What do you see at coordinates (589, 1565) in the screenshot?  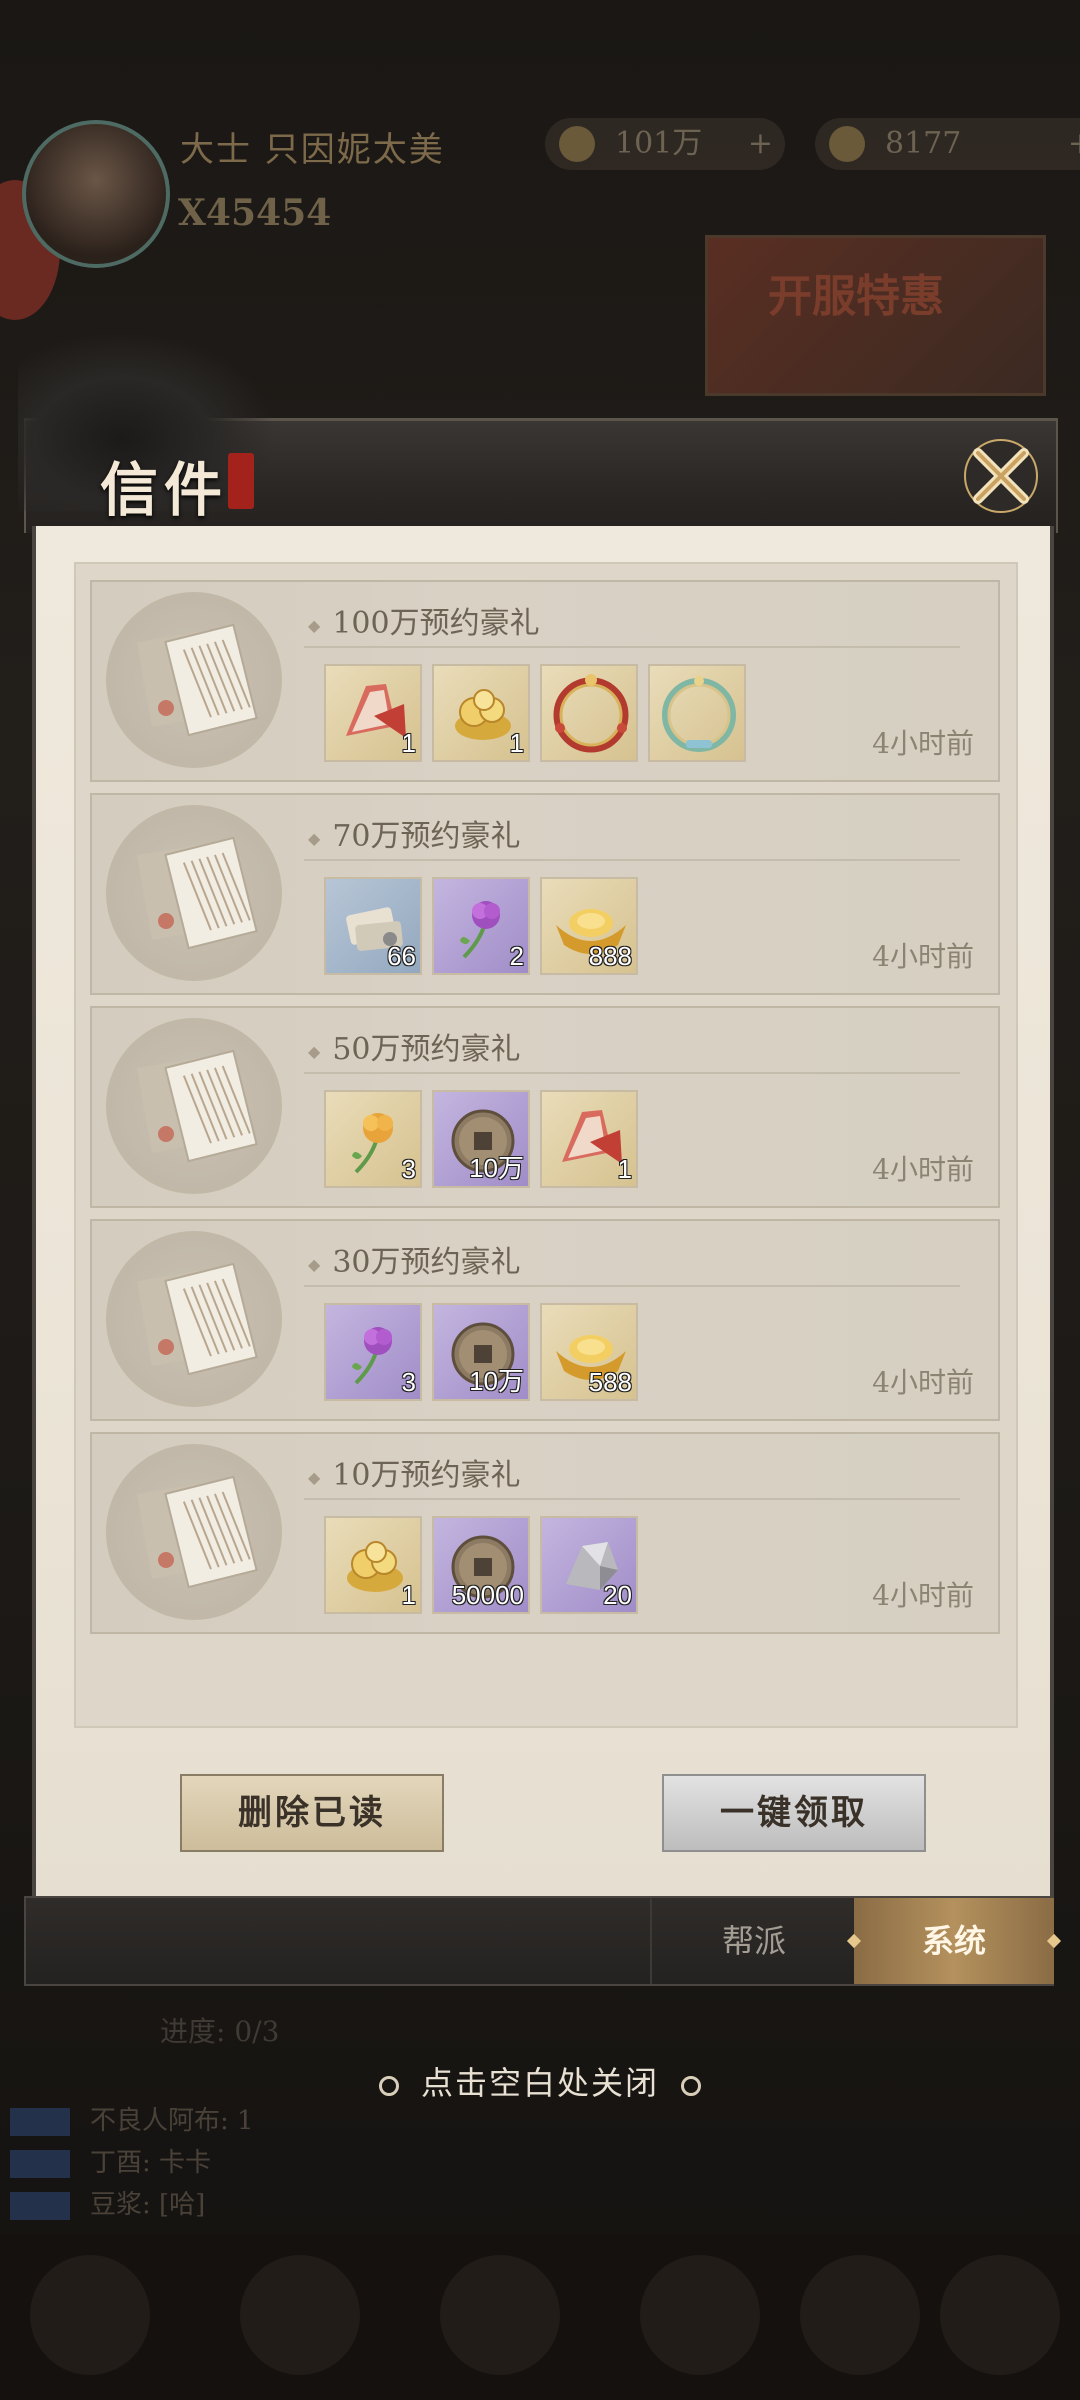 I see `reward-item: 20` at bounding box center [589, 1565].